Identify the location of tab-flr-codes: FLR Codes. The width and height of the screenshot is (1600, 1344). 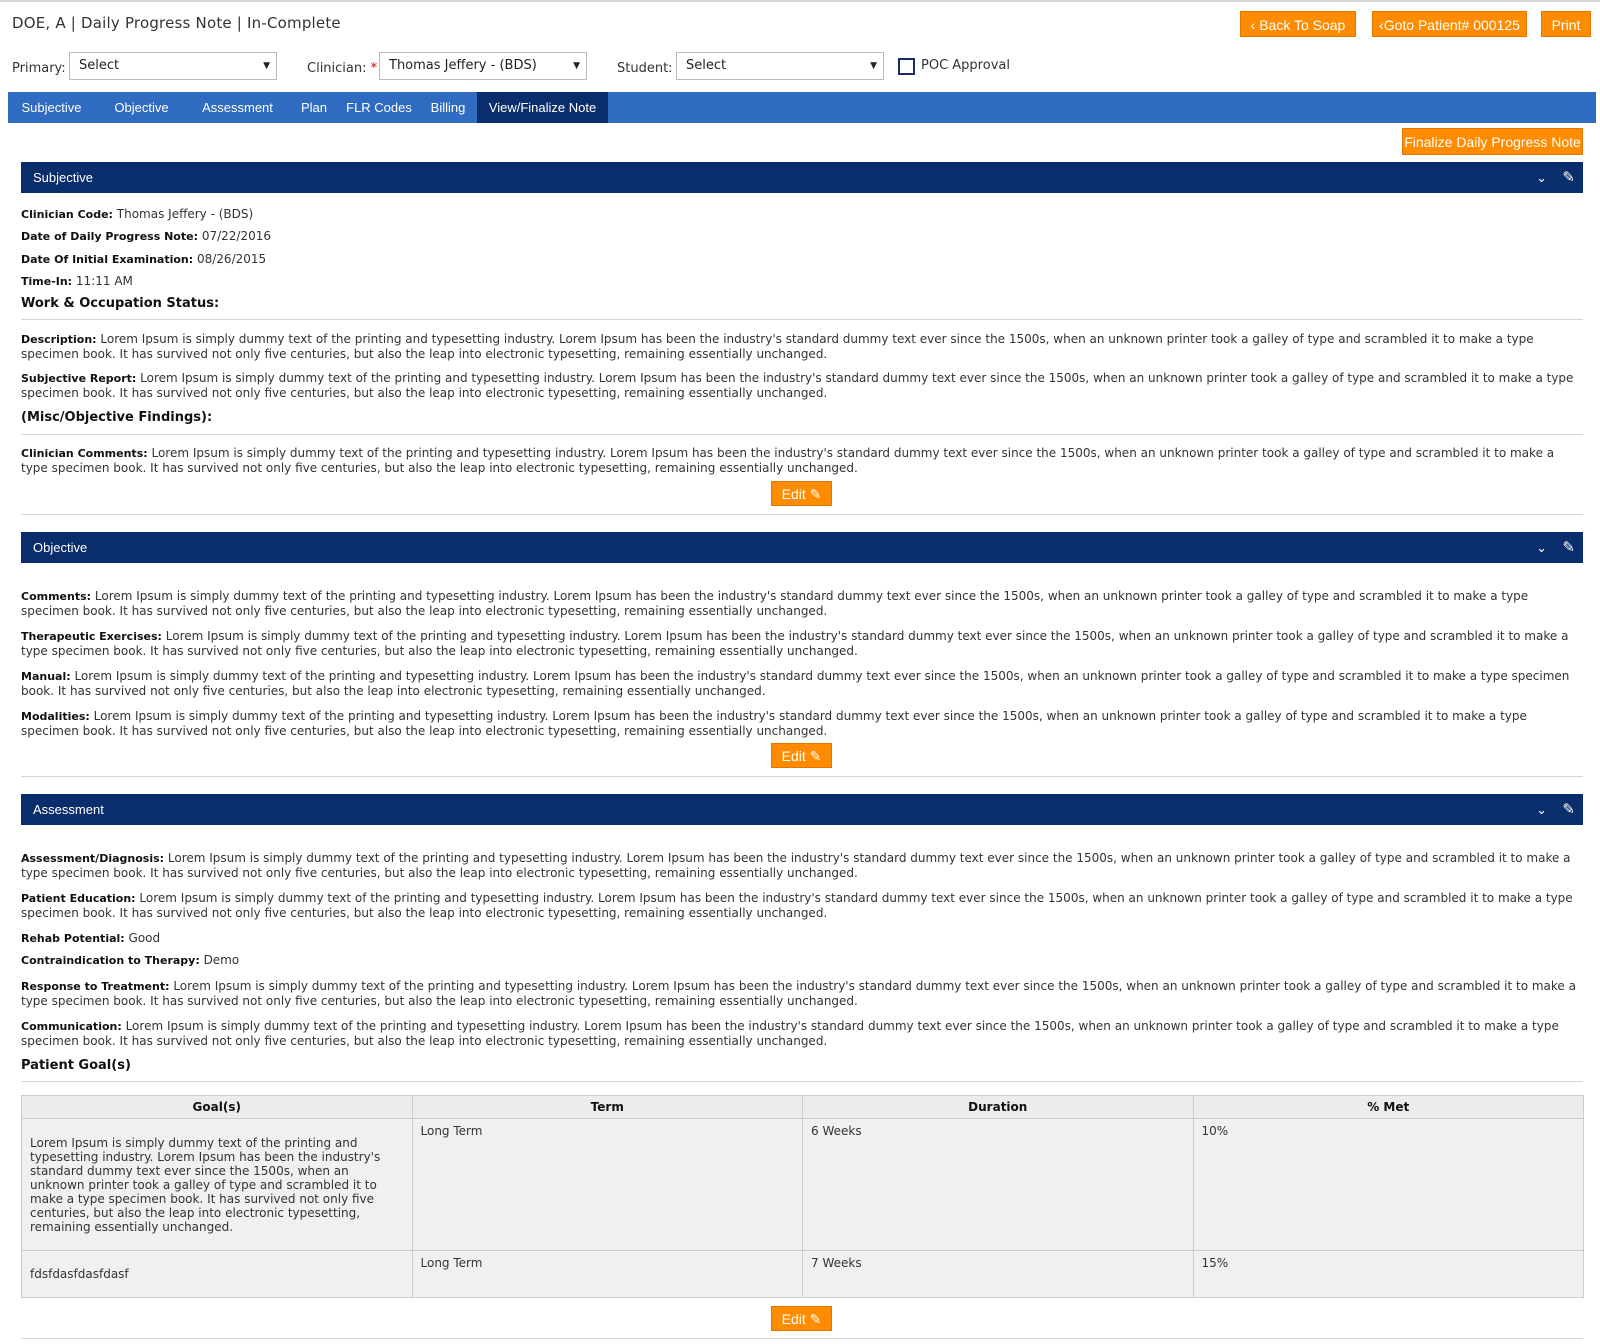
(379, 107).